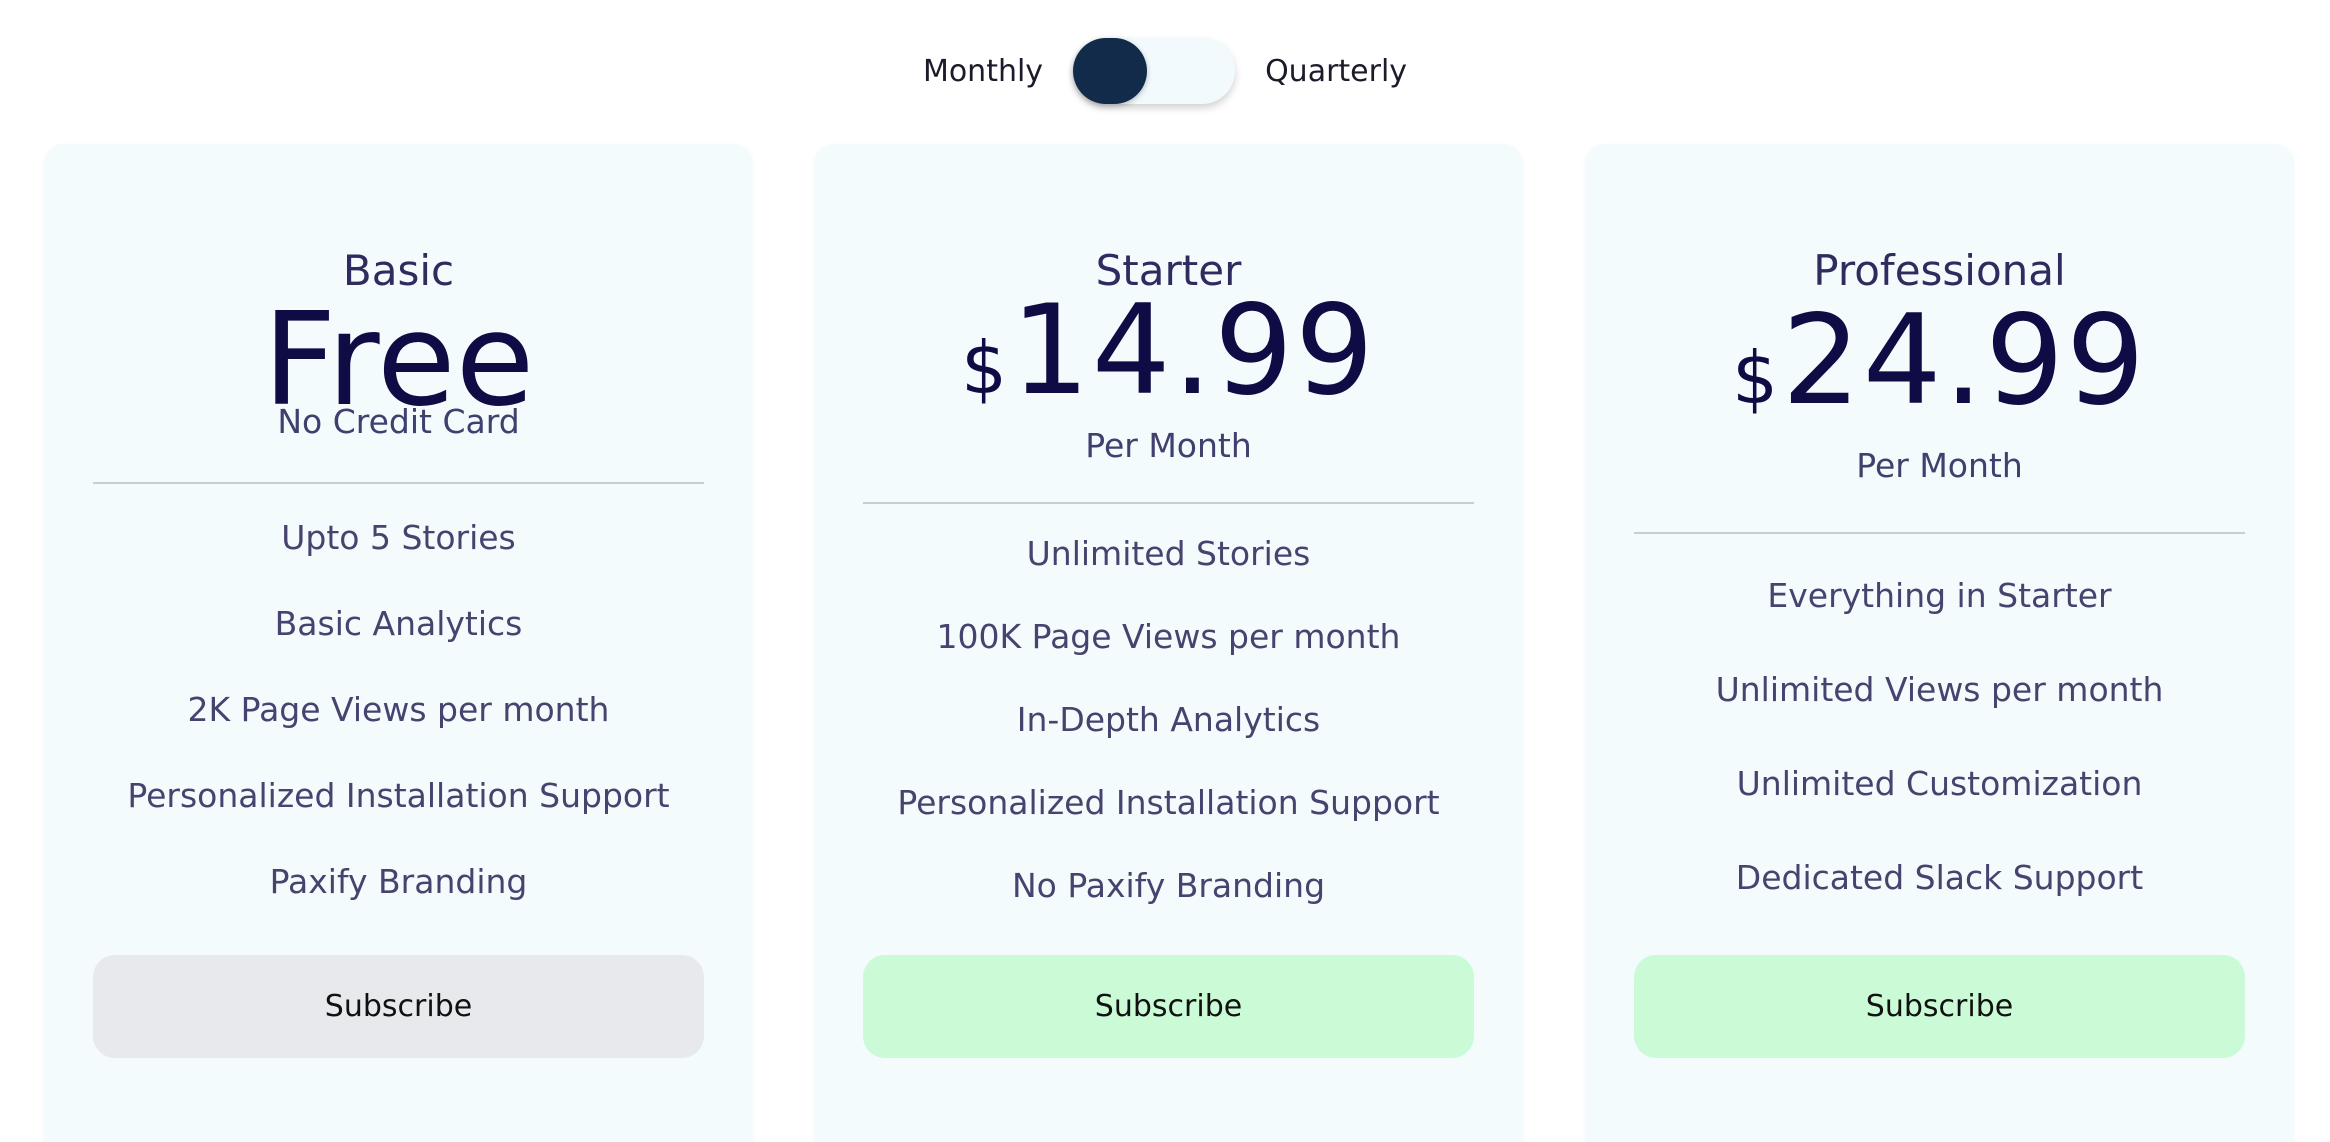 Image resolution: width=2330 pixels, height=1142 pixels. Describe the element at coordinates (398, 421) in the screenshot. I see `price-note: No Credit Card` at that location.